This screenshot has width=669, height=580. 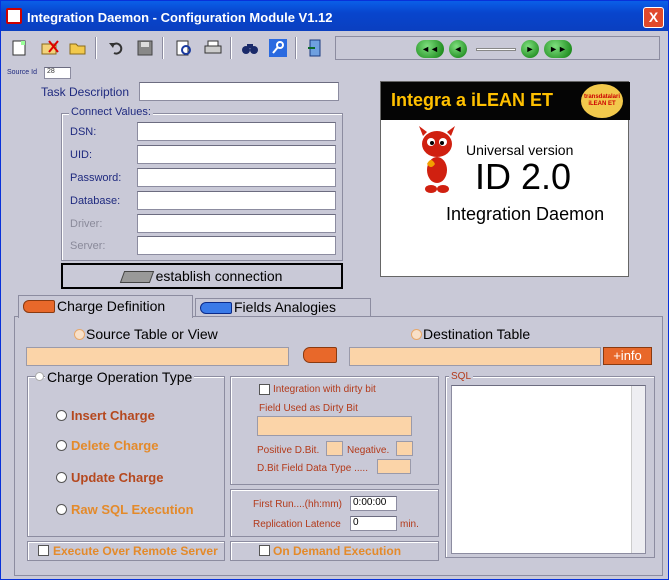 I want to click on transfer-arrow-button, so click(x=320, y=355).